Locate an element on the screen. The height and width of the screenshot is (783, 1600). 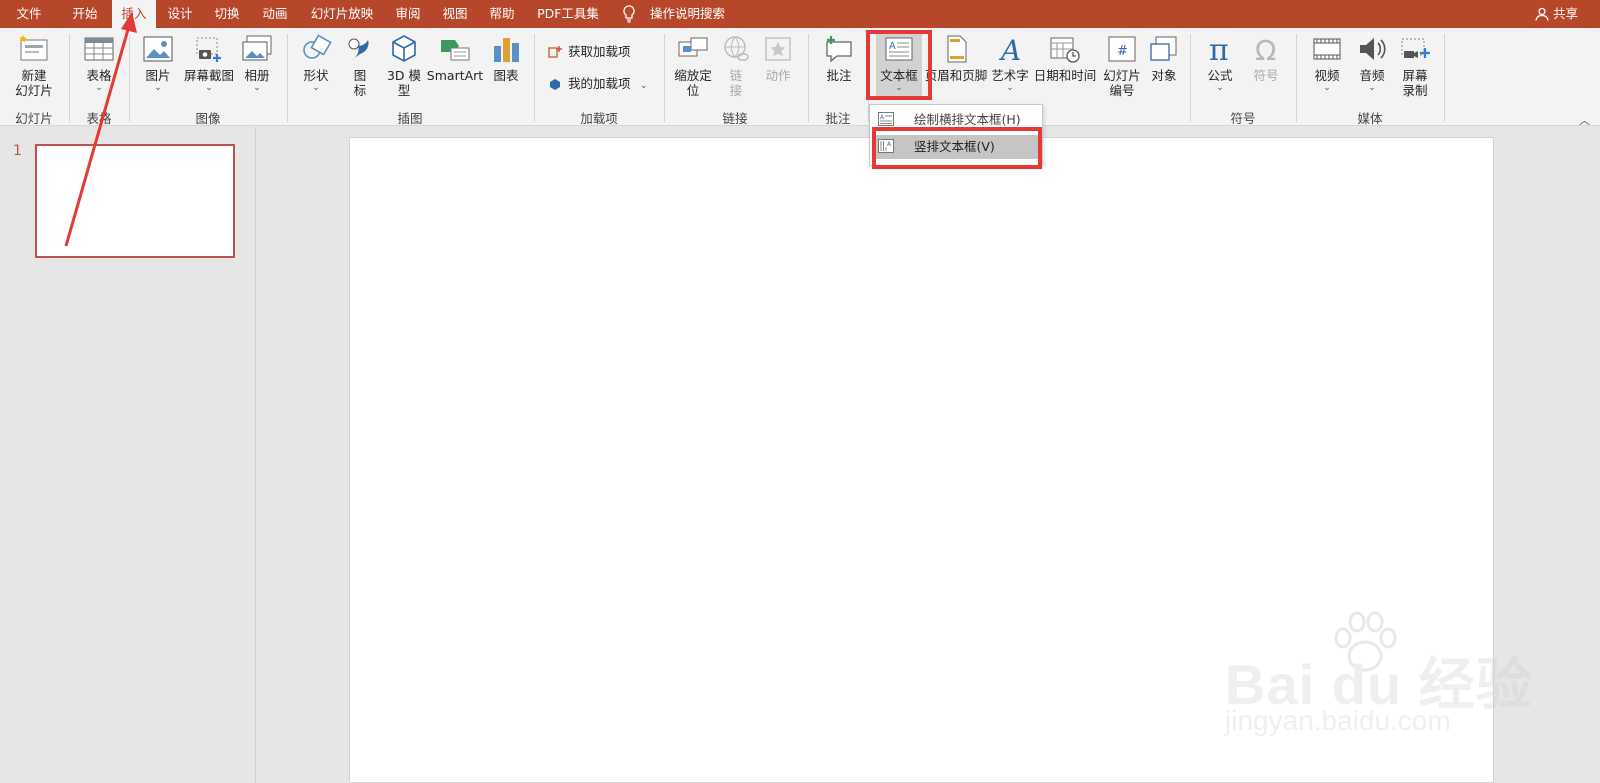
slides-pane: 1 is located at coordinates (128, 455).